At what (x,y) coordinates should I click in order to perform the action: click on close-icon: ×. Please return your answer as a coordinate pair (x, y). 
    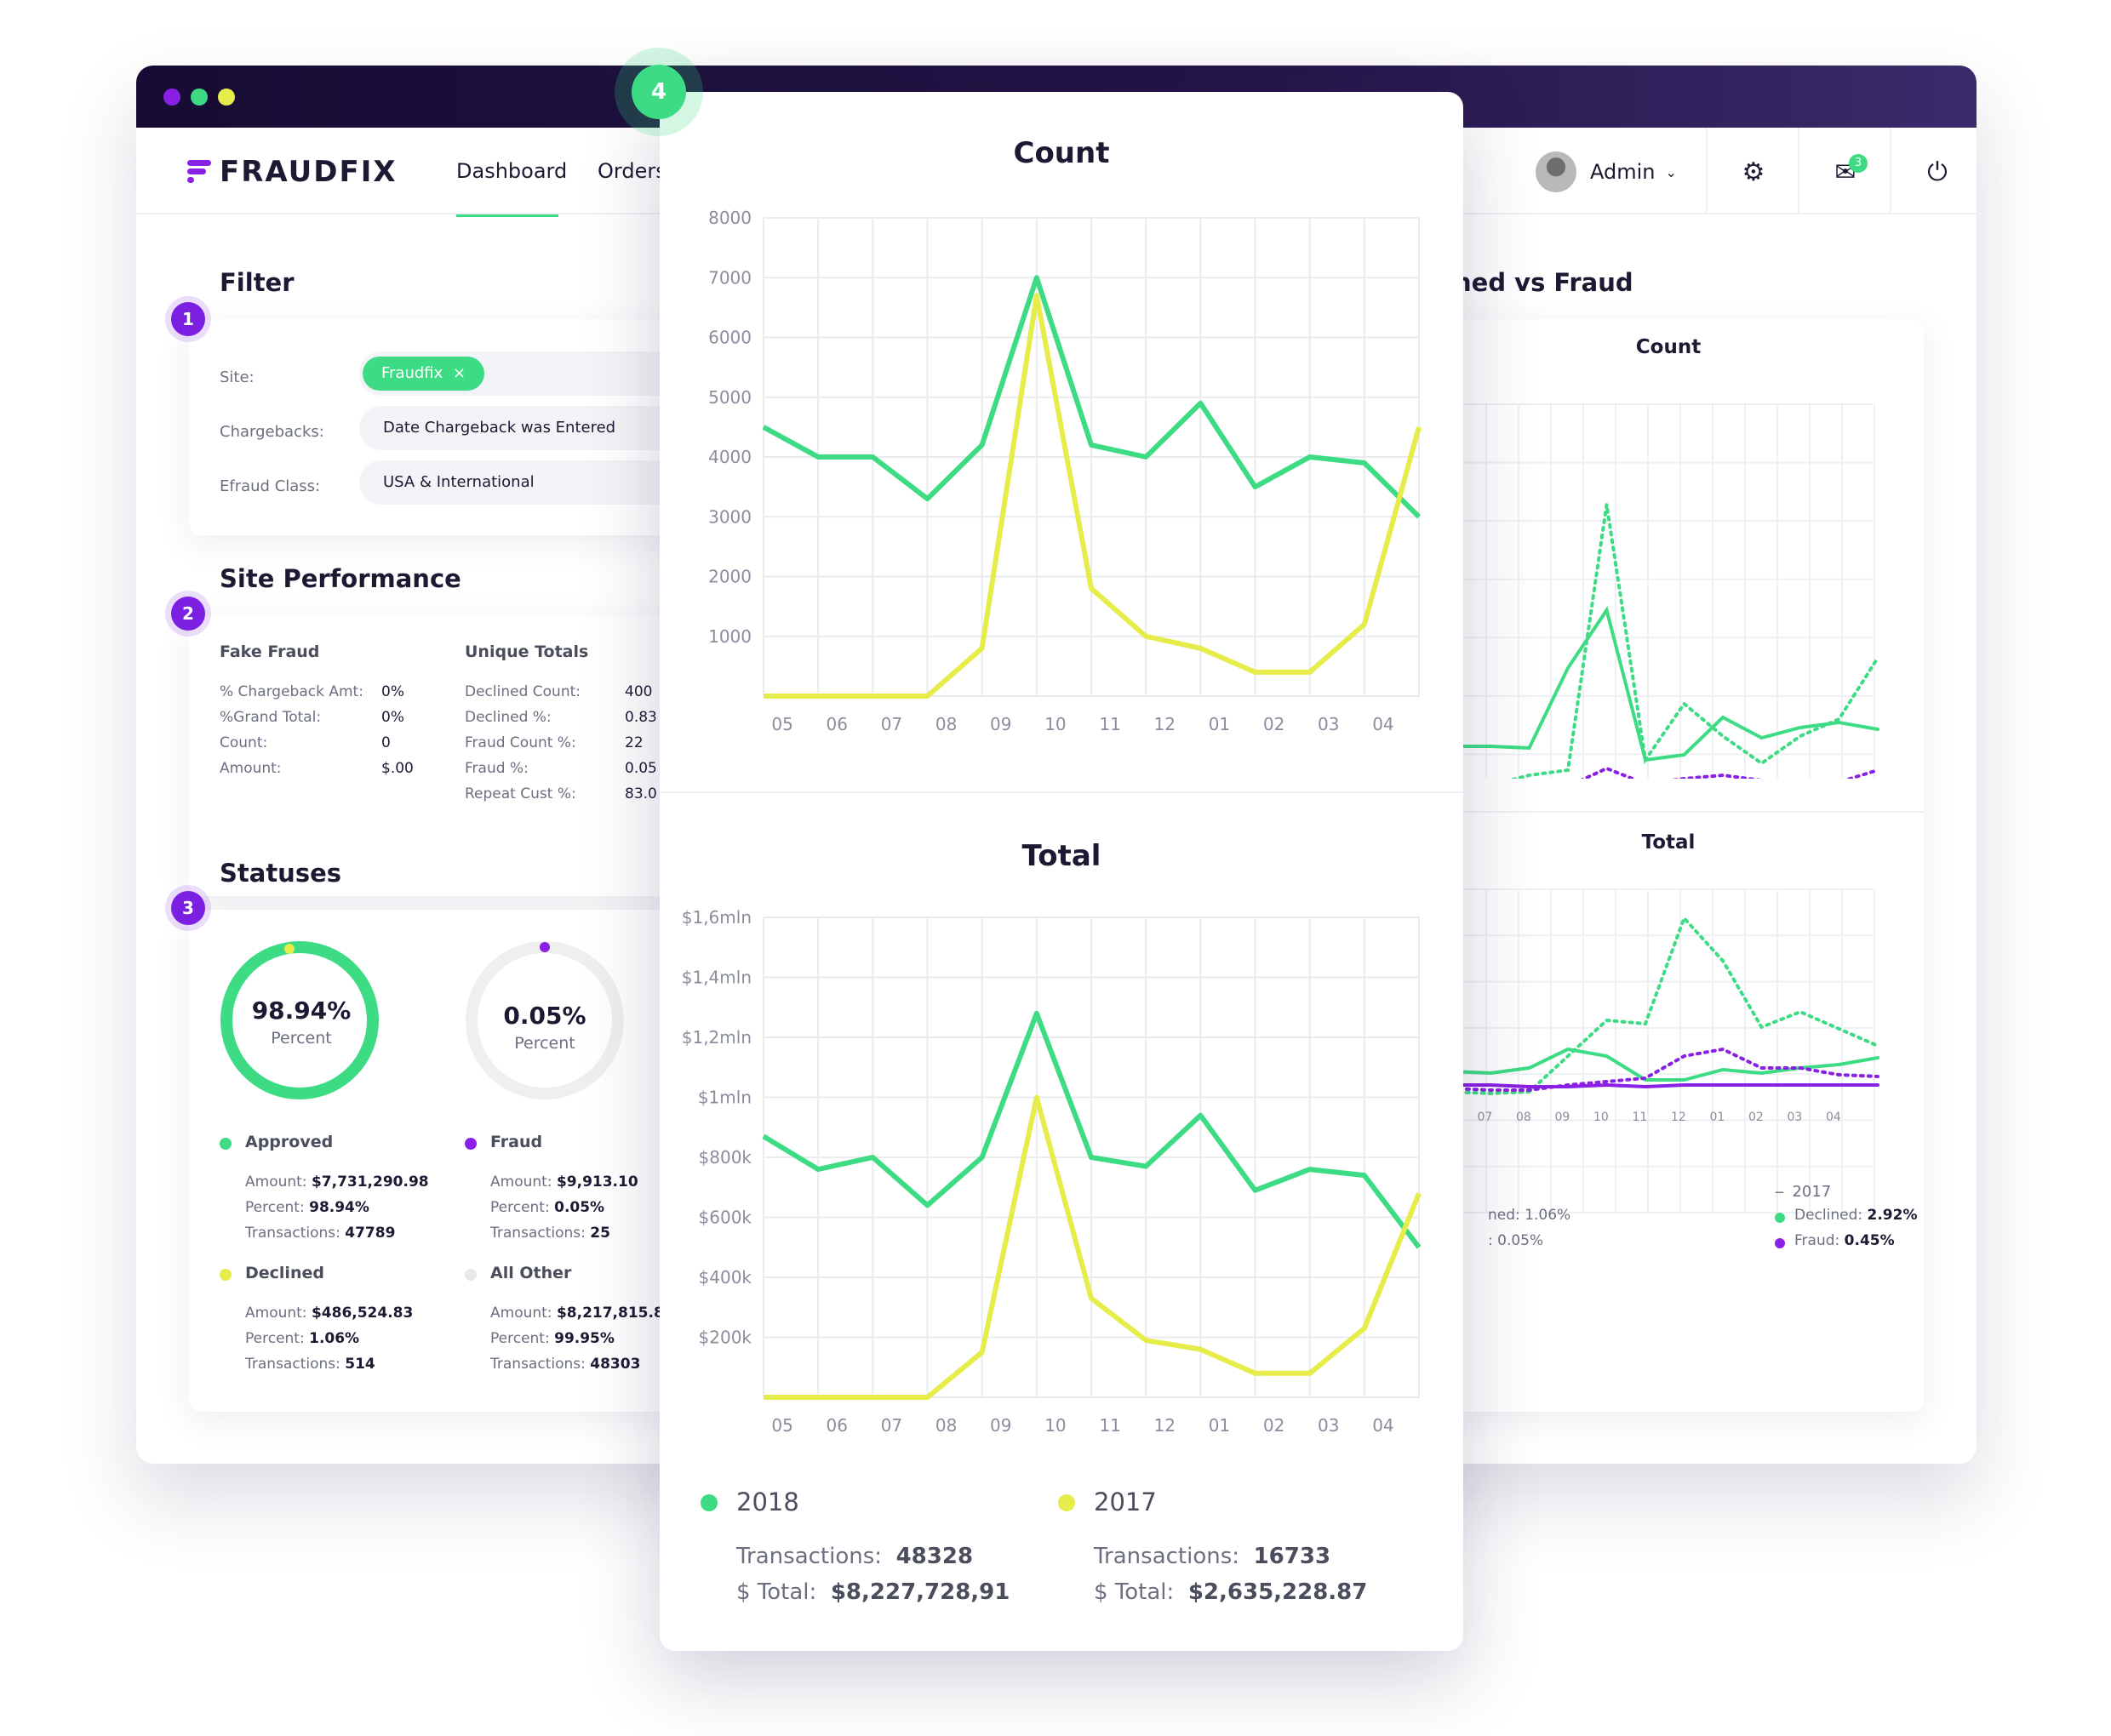
    Looking at the image, I should click on (459, 373).